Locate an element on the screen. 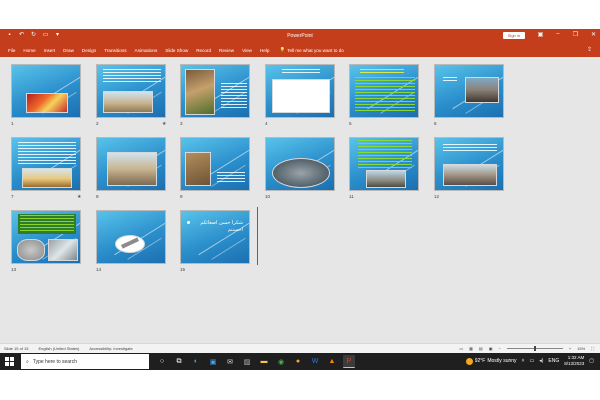  tab-design: Design is located at coordinates (89, 50).